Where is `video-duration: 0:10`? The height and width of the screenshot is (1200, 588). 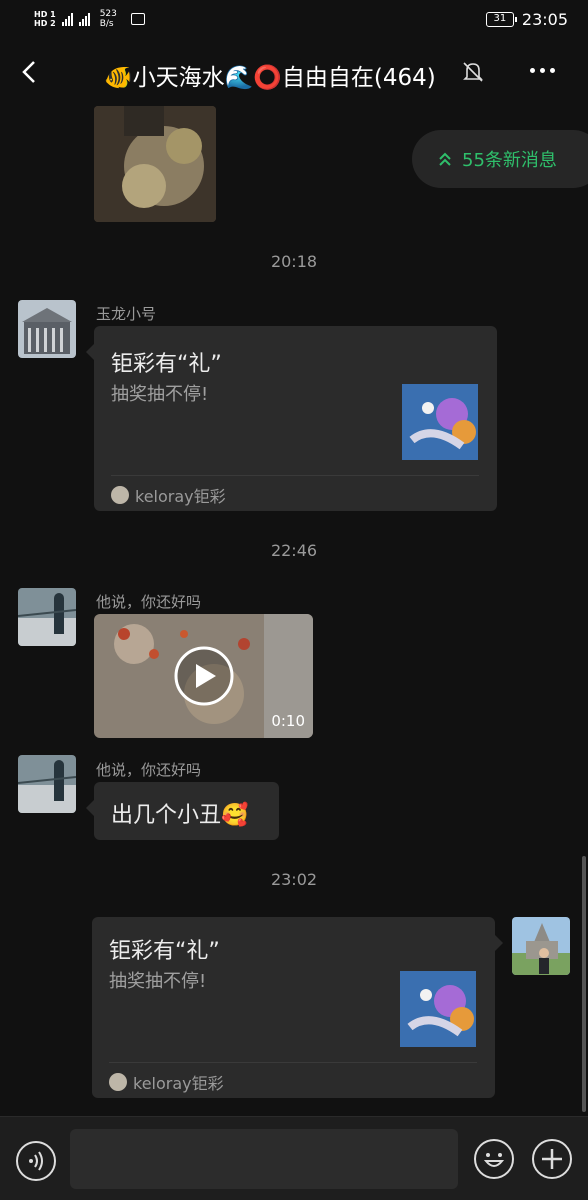
video-duration: 0:10 is located at coordinates (288, 721).